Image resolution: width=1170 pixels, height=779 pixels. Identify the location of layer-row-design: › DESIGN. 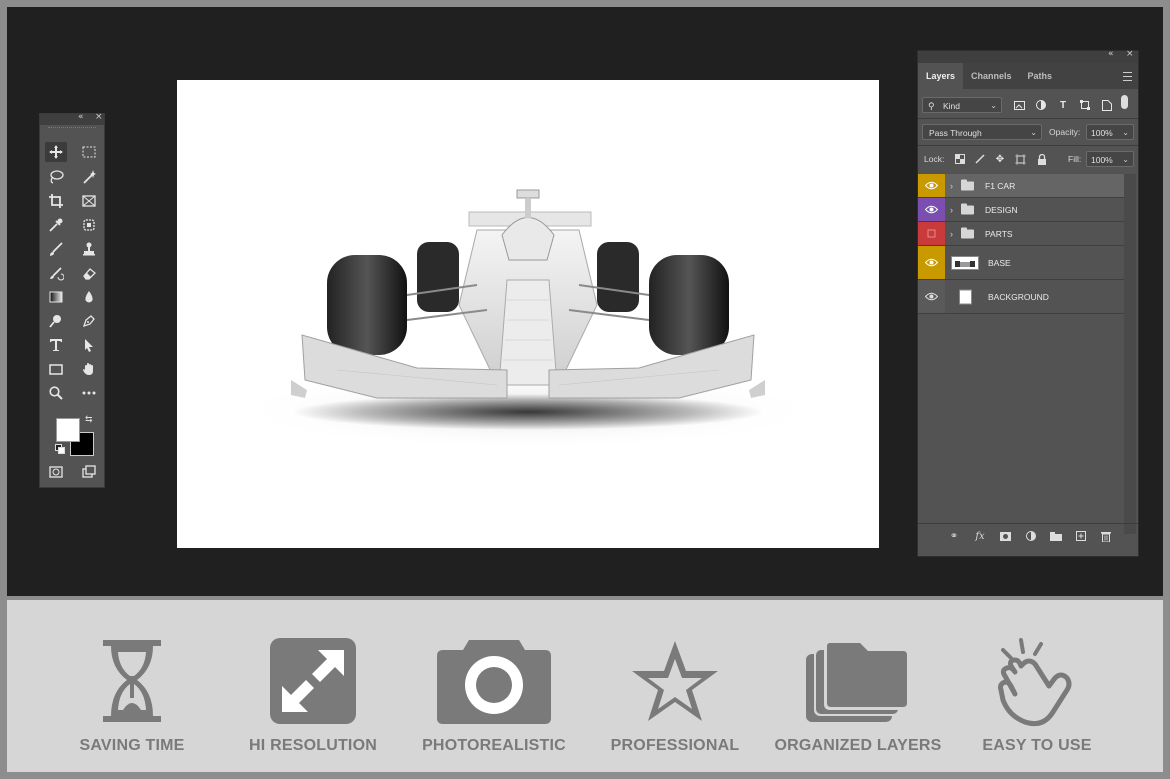
(1021, 210).